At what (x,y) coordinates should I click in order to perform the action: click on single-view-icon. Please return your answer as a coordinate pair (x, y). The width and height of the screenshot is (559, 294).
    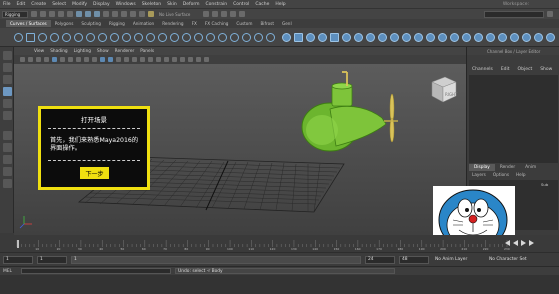
    Looking at the image, I should click on (7, 135).